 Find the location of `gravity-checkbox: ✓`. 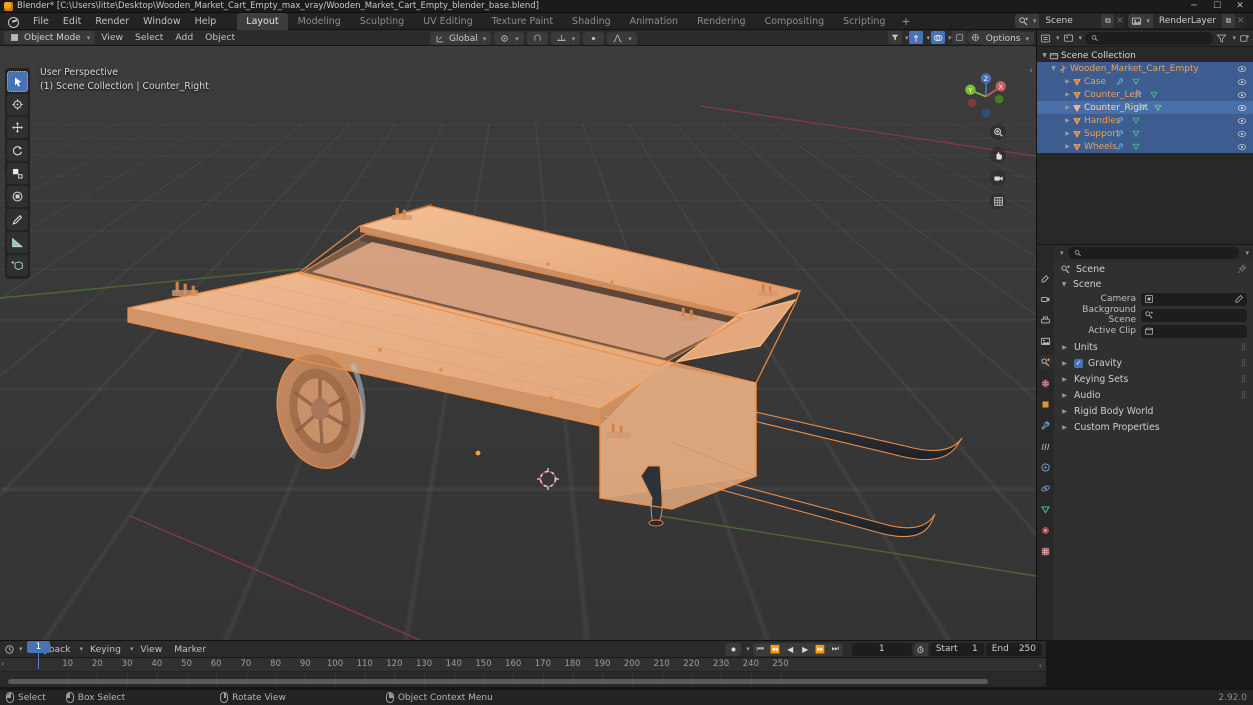

gravity-checkbox: ✓ is located at coordinates (1078, 363).